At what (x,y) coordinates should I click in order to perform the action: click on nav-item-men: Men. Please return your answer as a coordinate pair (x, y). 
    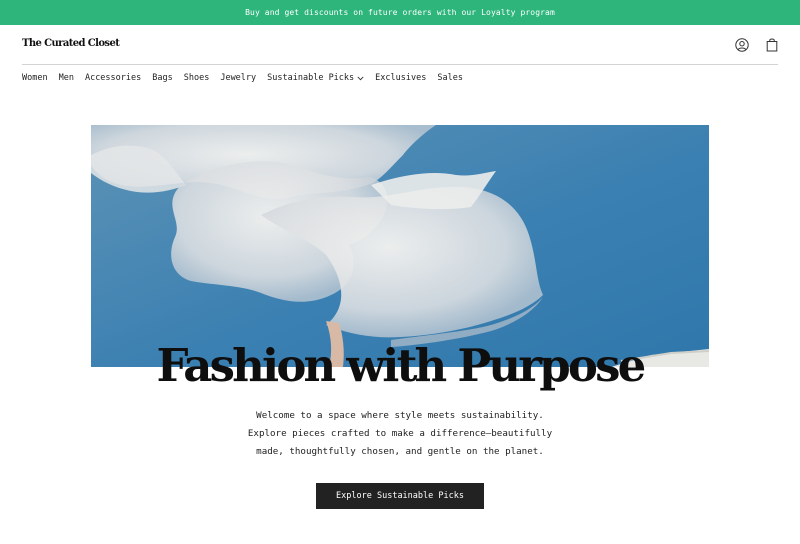
    Looking at the image, I should click on (66, 78).